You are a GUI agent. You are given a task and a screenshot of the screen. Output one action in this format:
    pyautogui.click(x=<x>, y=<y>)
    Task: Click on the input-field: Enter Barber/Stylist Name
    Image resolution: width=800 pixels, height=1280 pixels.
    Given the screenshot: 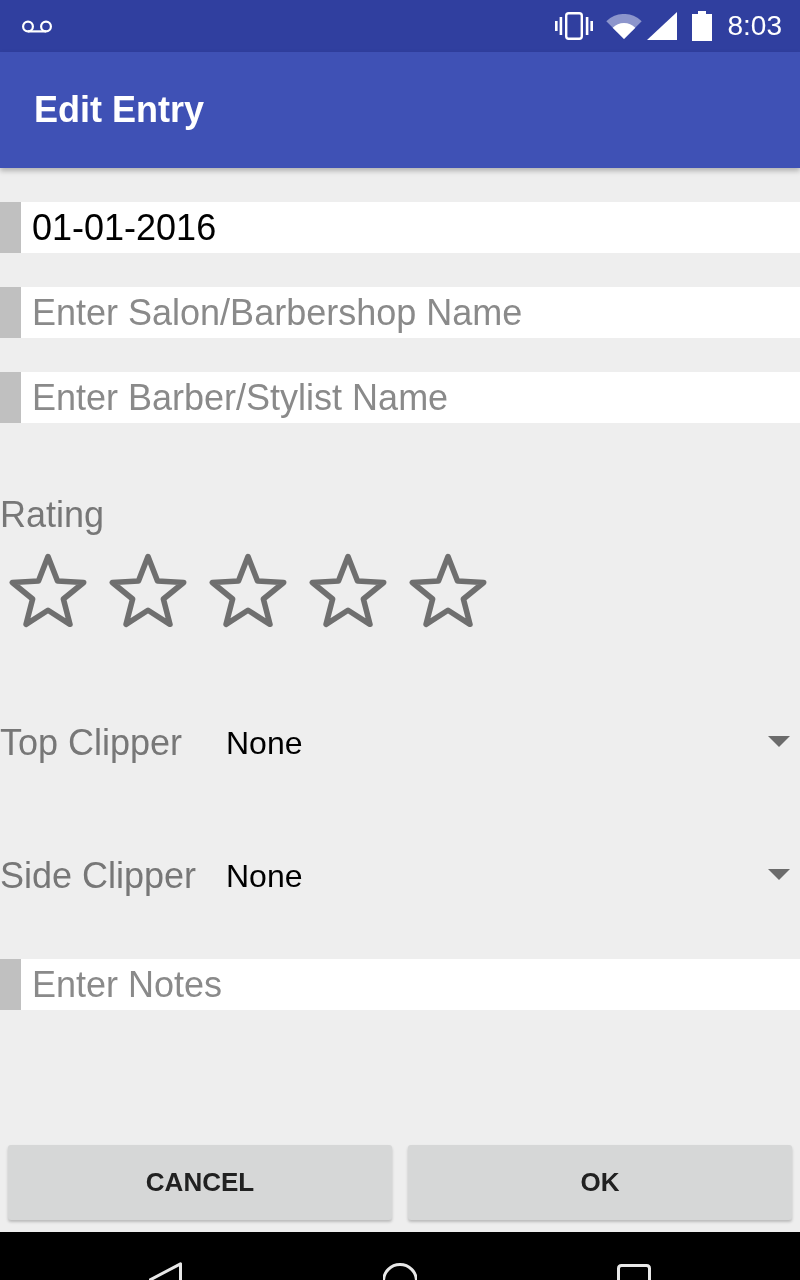 What is the action you would take?
    pyautogui.click(x=400, y=397)
    